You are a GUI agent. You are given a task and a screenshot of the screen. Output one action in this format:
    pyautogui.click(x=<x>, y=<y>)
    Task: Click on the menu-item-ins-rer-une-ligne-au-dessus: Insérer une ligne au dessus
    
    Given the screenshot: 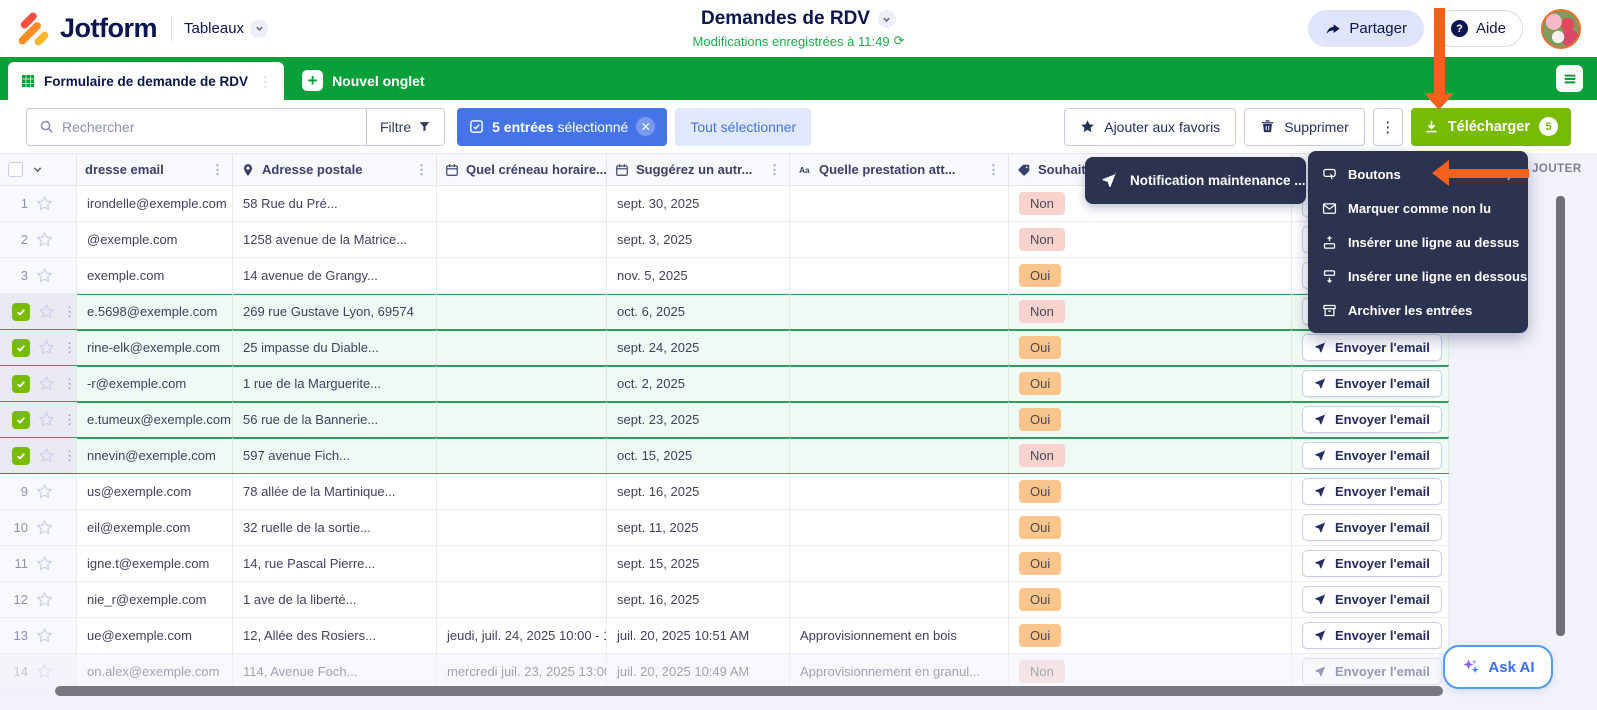 What is the action you would take?
    pyautogui.click(x=1418, y=242)
    